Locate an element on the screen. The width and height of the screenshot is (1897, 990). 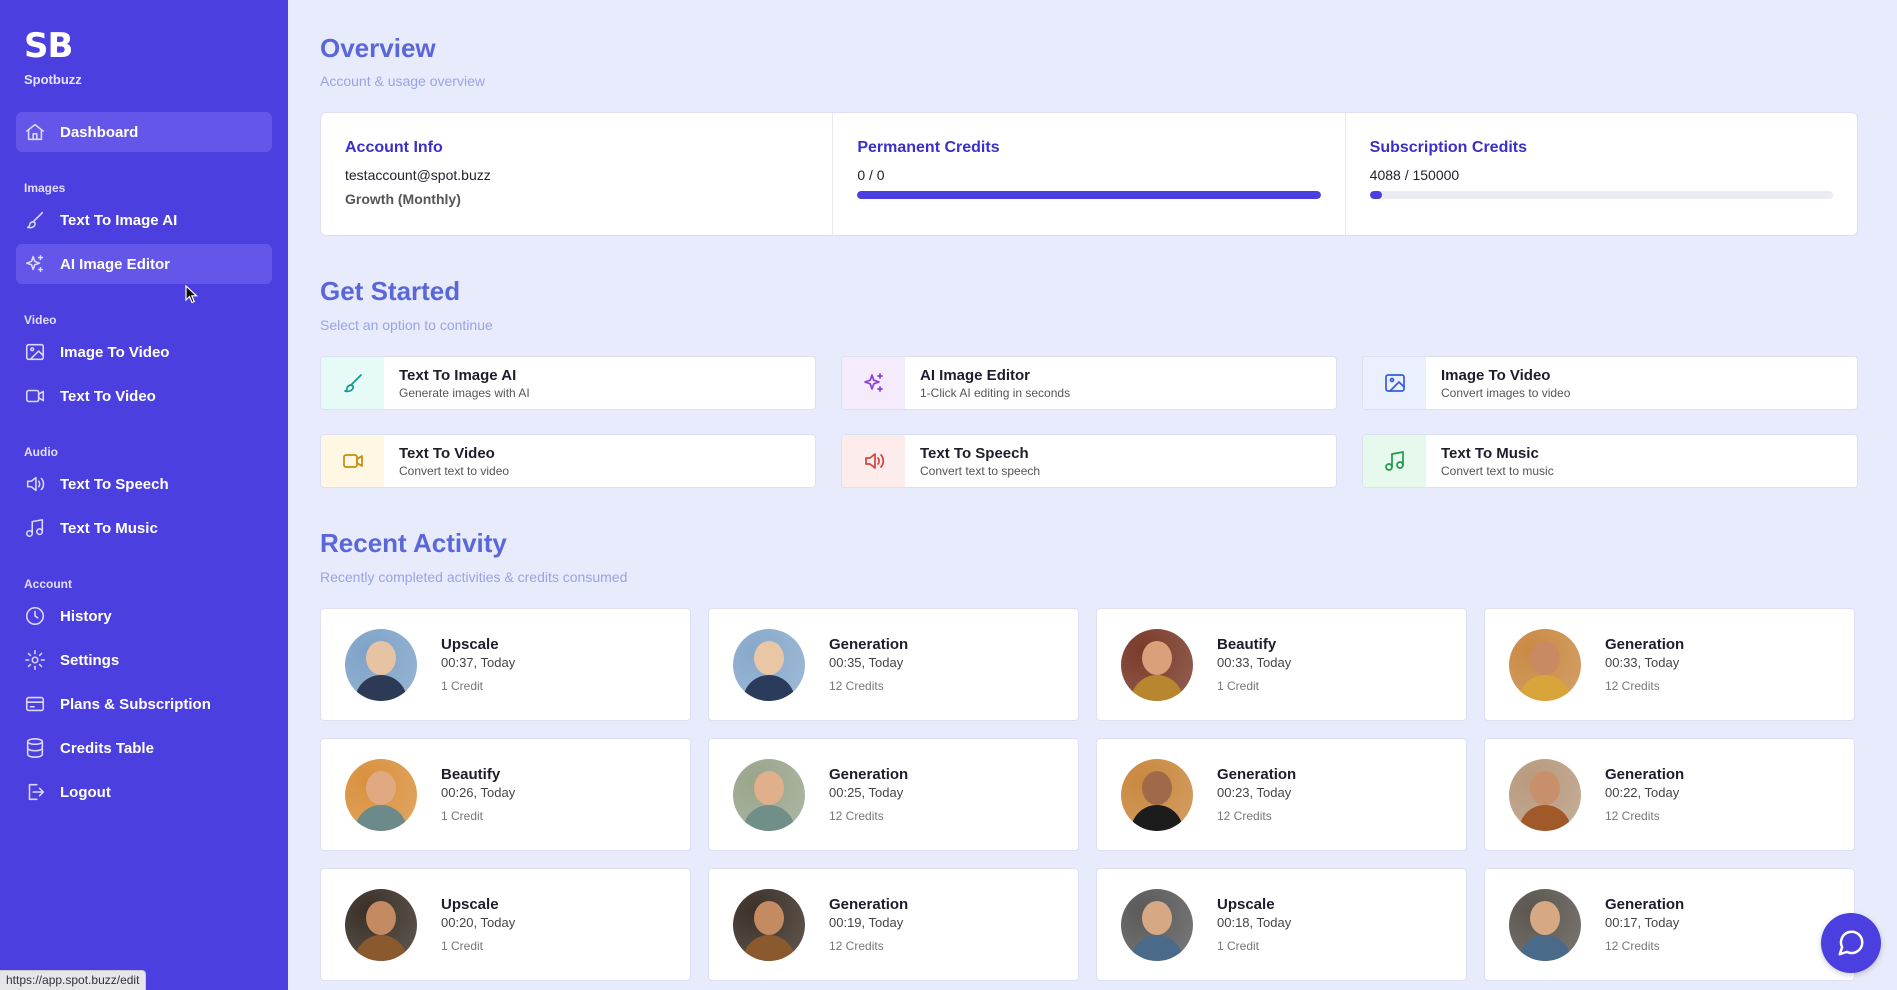
activity-details: Generation 00:19, Today 12 Credits is located at coordinates (868, 924).